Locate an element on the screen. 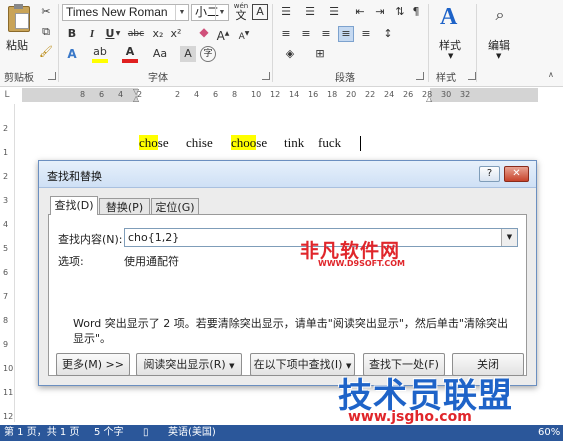  decrease-indent-icon: ⇤ is located at coordinates (360, 12).